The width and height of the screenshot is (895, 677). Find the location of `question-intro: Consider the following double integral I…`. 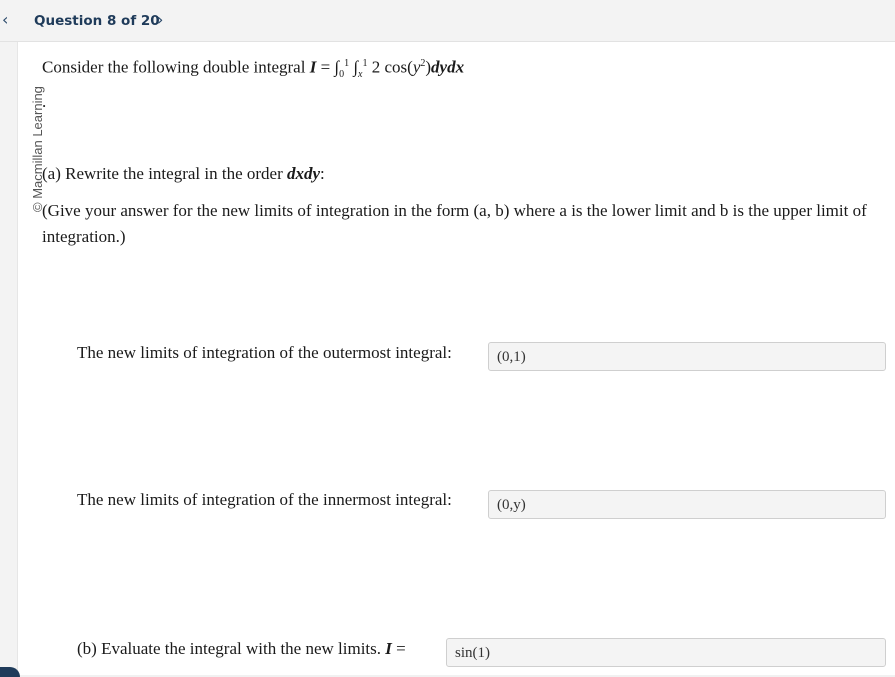

question-intro: Consider the following double integral I… is located at coordinates (253, 69).